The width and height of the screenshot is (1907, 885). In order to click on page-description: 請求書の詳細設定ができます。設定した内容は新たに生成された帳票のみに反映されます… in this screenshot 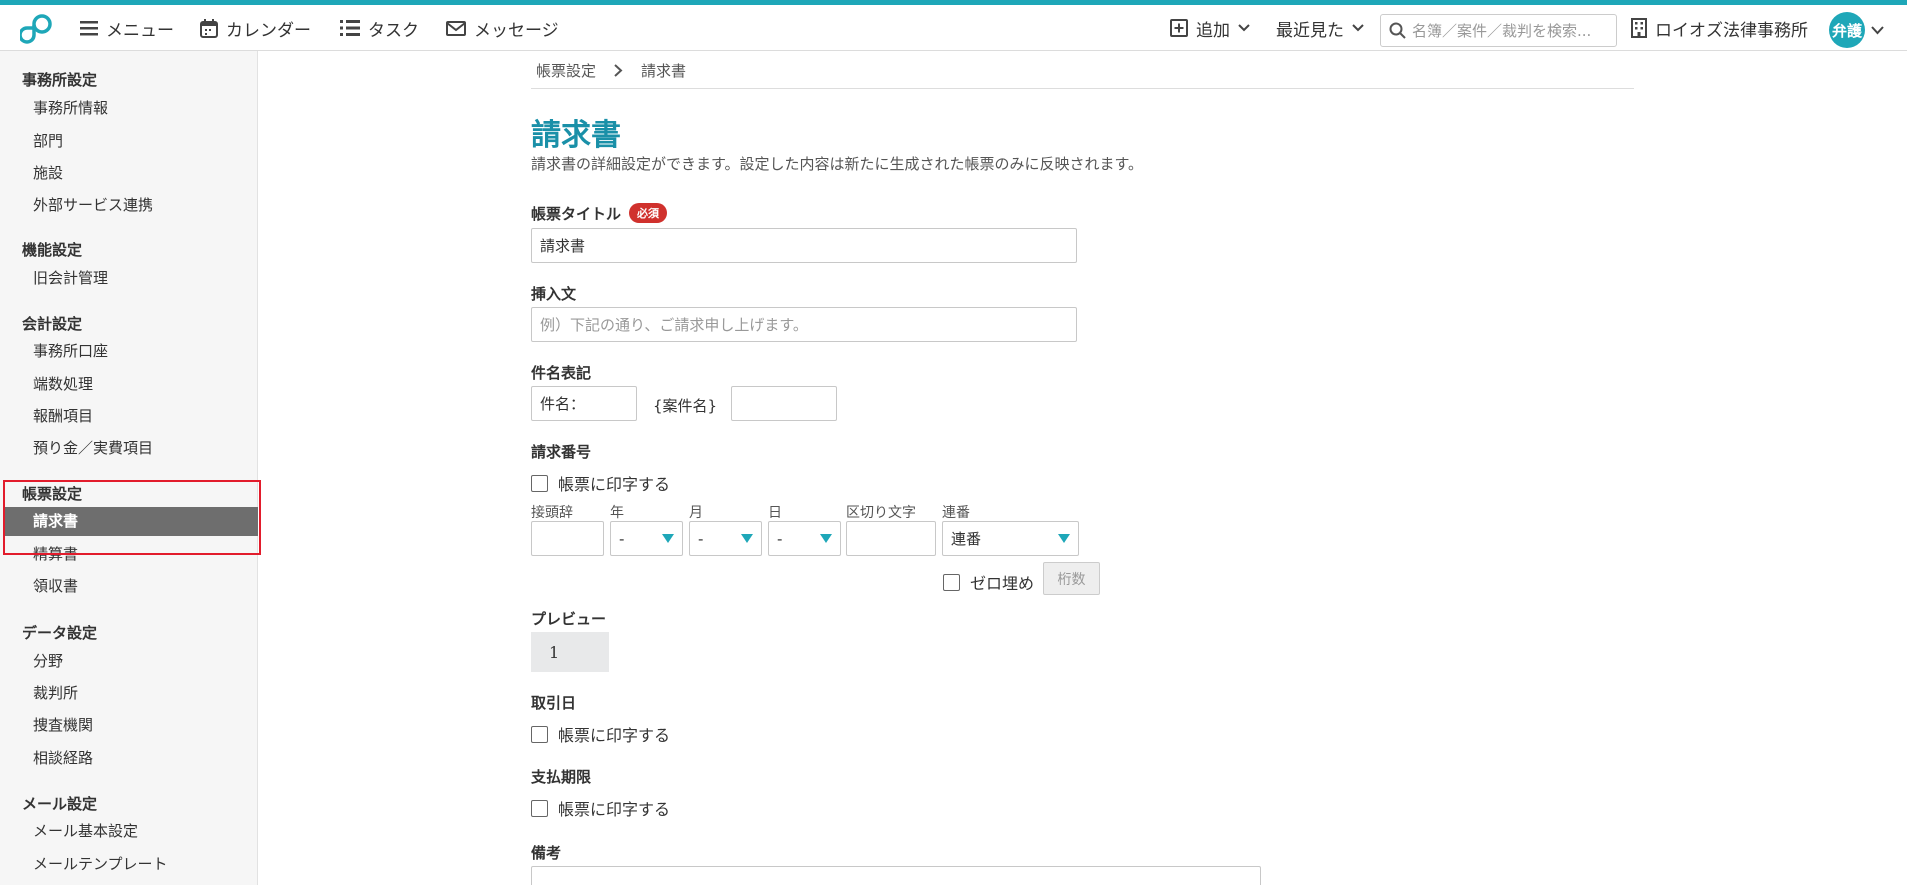, I will do `click(837, 164)`.